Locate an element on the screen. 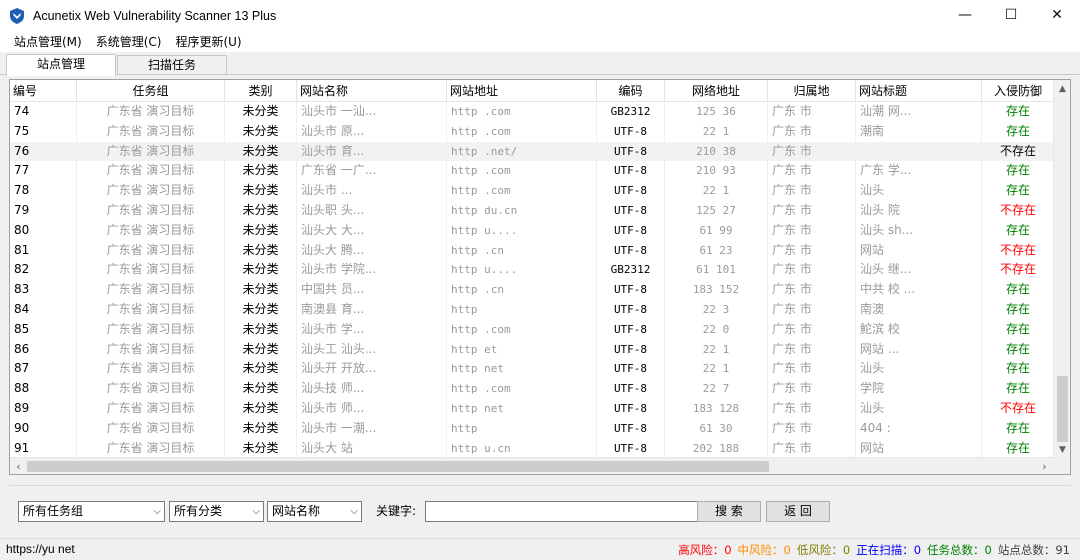  menu-program-update: 程序更新(U) is located at coordinates (208, 42).